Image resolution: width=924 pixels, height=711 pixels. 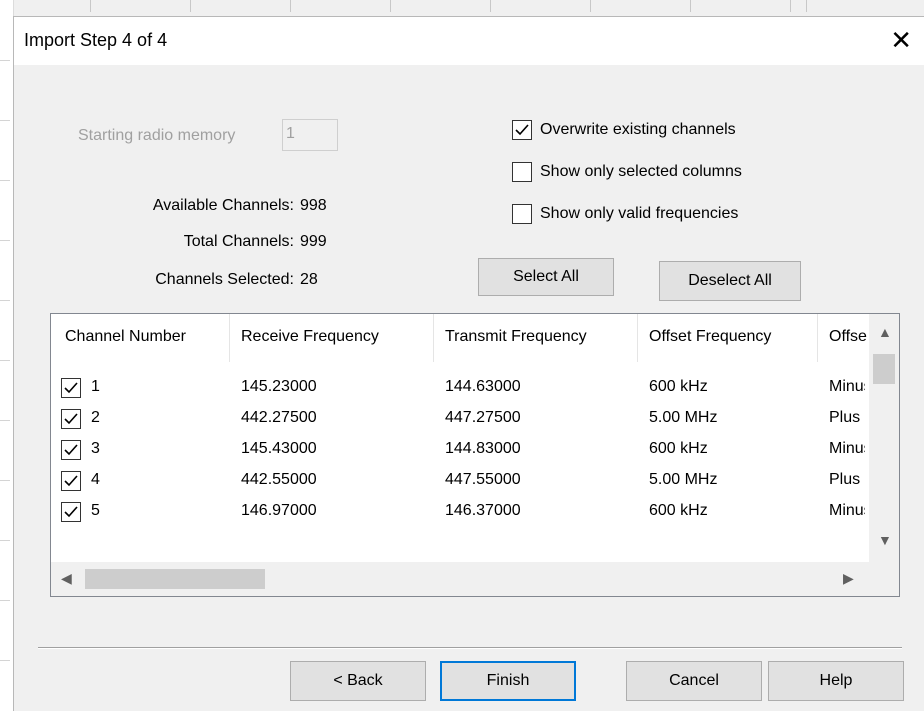 I want to click on vertical-scroll-thumb, so click(x=884, y=369).